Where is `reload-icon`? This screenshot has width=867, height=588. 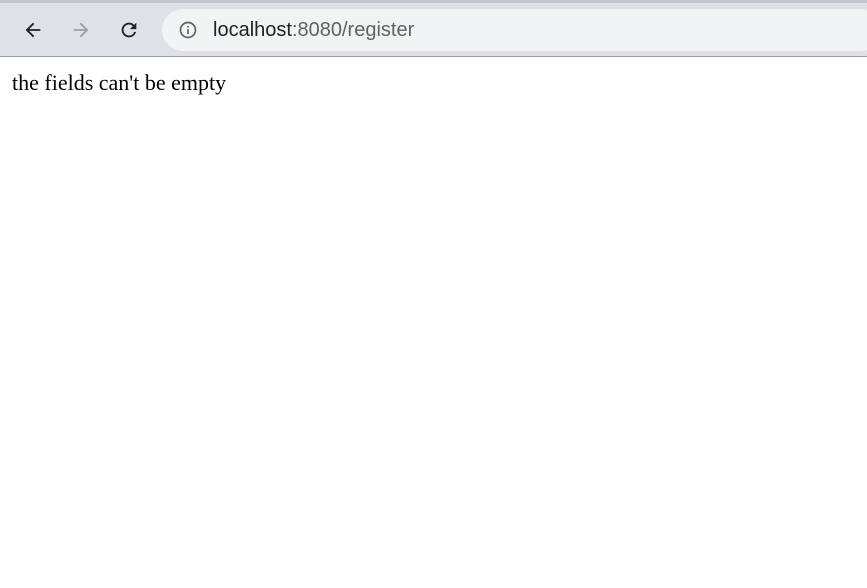
reload-icon is located at coordinates (129, 30).